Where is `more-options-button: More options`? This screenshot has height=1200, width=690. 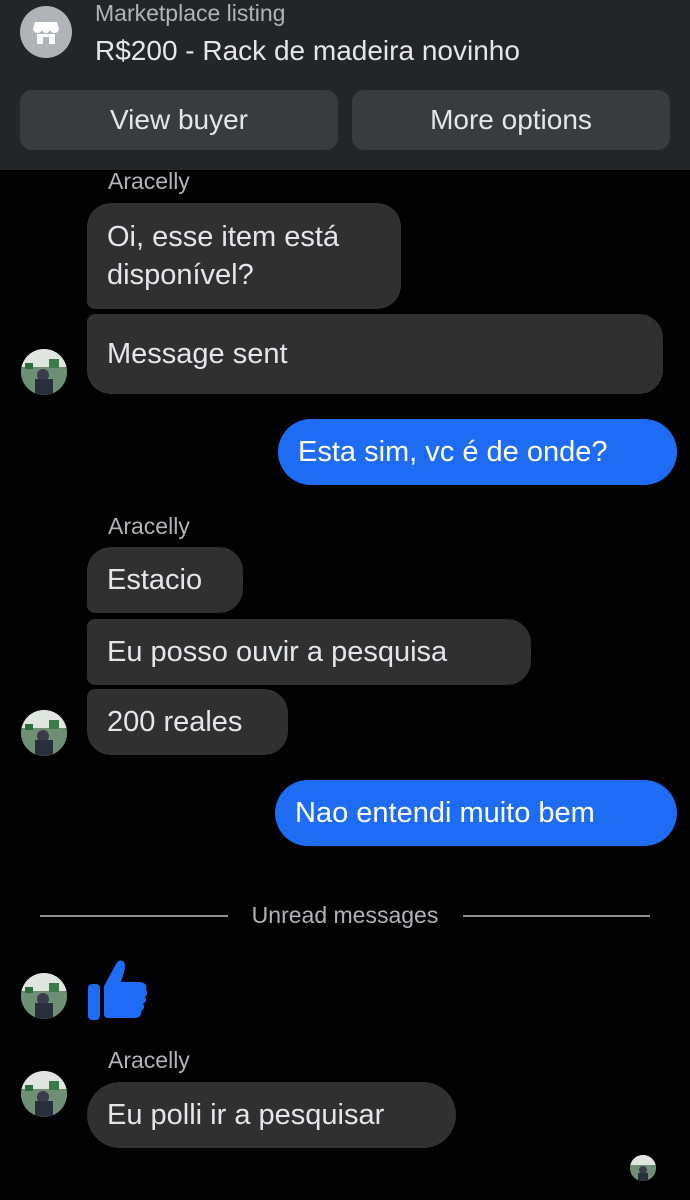
more-options-button: More options is located at coordinates (511, 120).